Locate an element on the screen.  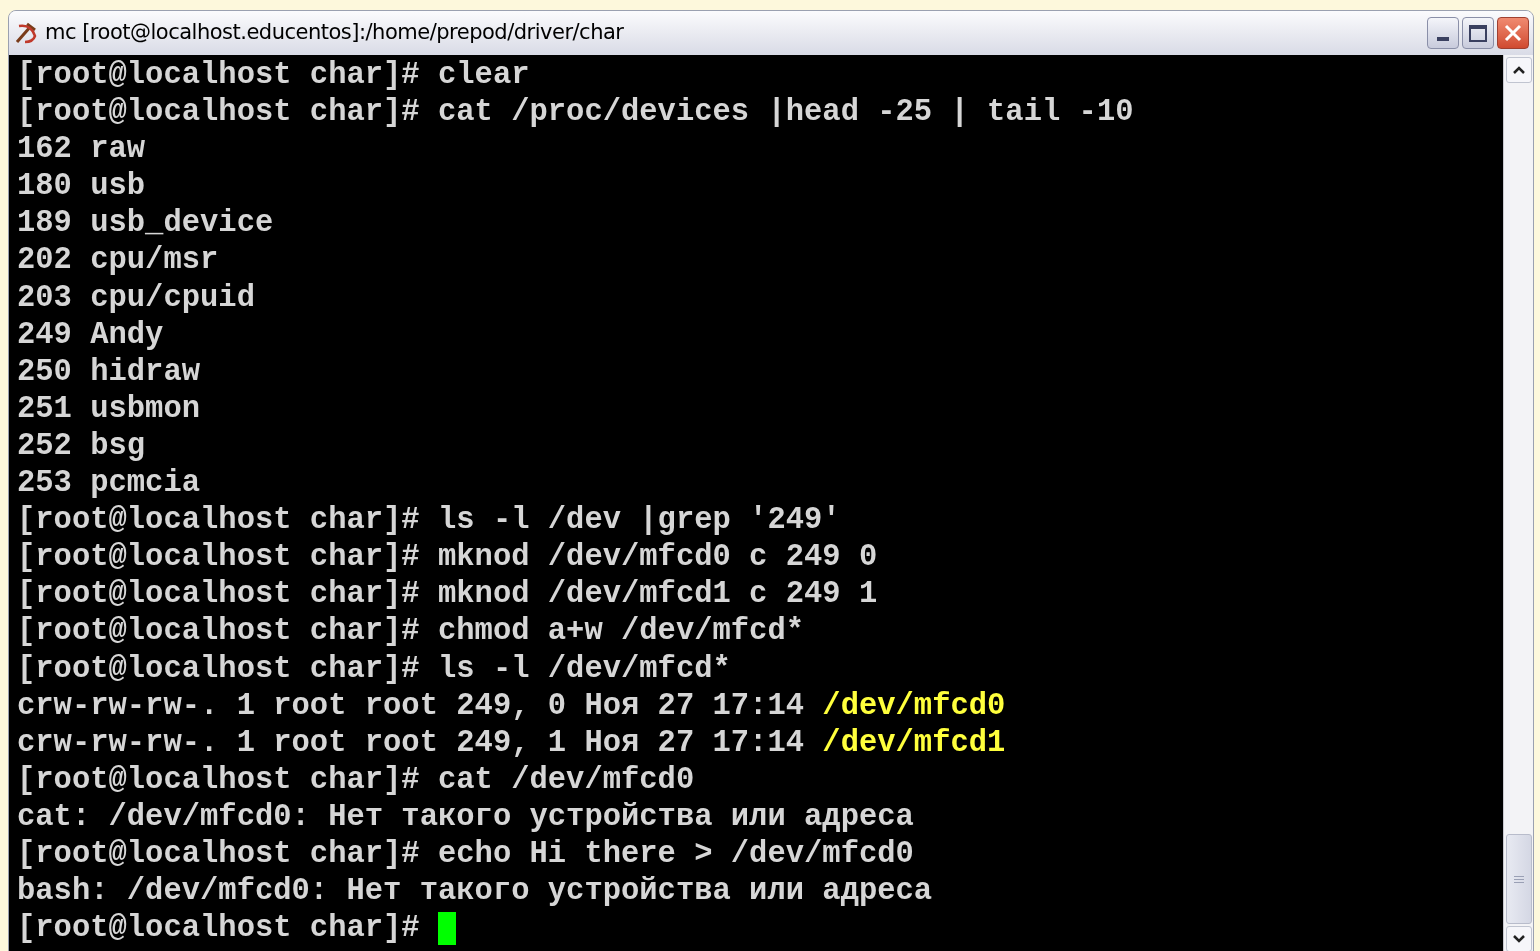
terminal-line: [root@localhost char]# mknod /dev/mfcd0 c 249 0 is located at coordinates (447, 558).